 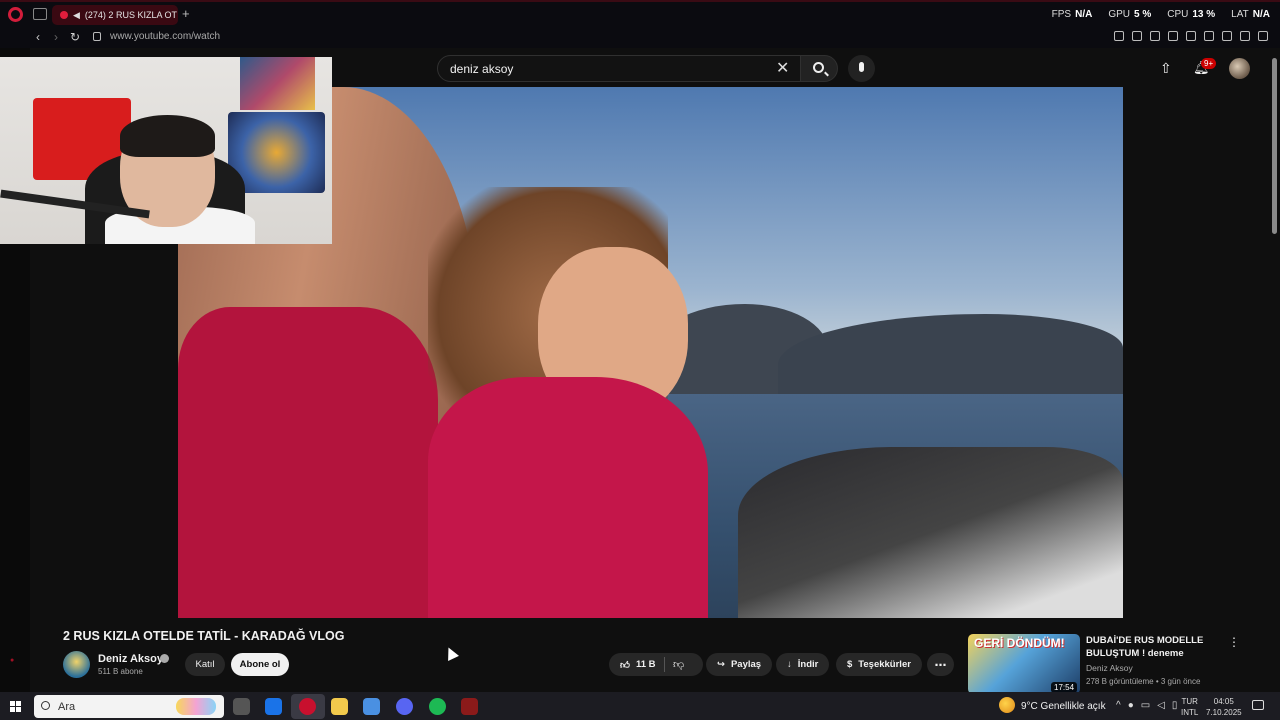 I want to click on performance-overlay: FPS N/A GPU 5 % CPU 13 % LAT N/A, so click(x=1161, y=14).